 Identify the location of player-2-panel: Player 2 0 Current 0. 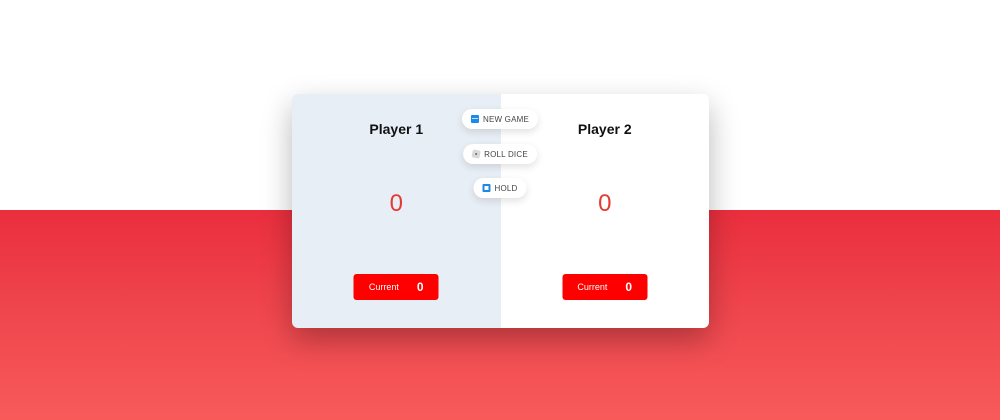
(604, 211).